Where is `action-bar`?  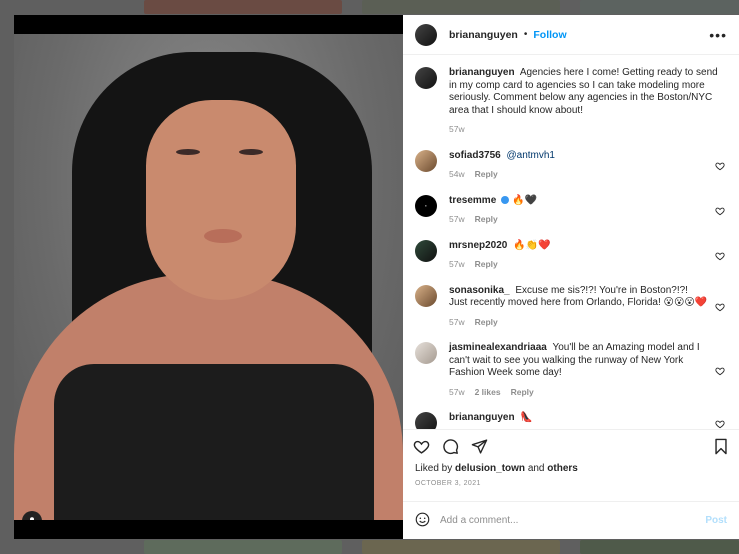
action-bar is located at coordinates (571, 446).